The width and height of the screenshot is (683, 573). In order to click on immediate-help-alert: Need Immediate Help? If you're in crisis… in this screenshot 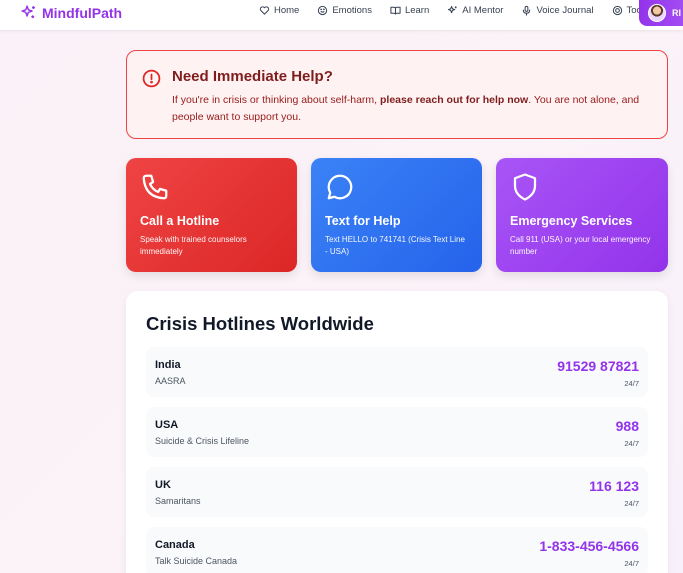, I will do `click(397, 94)`.